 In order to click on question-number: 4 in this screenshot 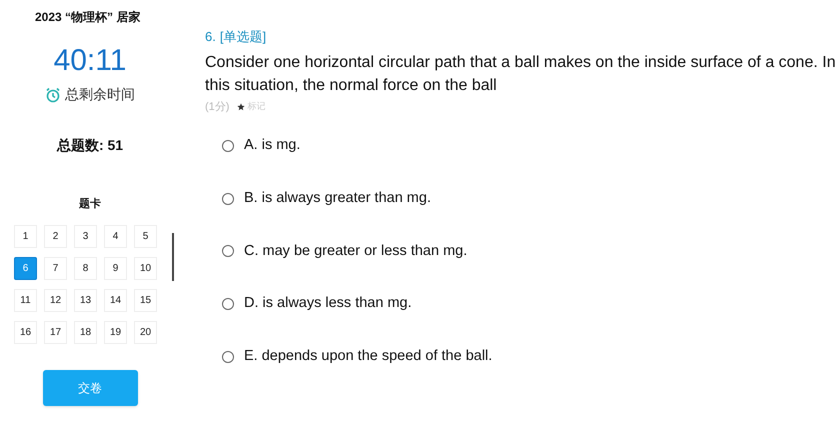, I will do `click(115, 236)`.